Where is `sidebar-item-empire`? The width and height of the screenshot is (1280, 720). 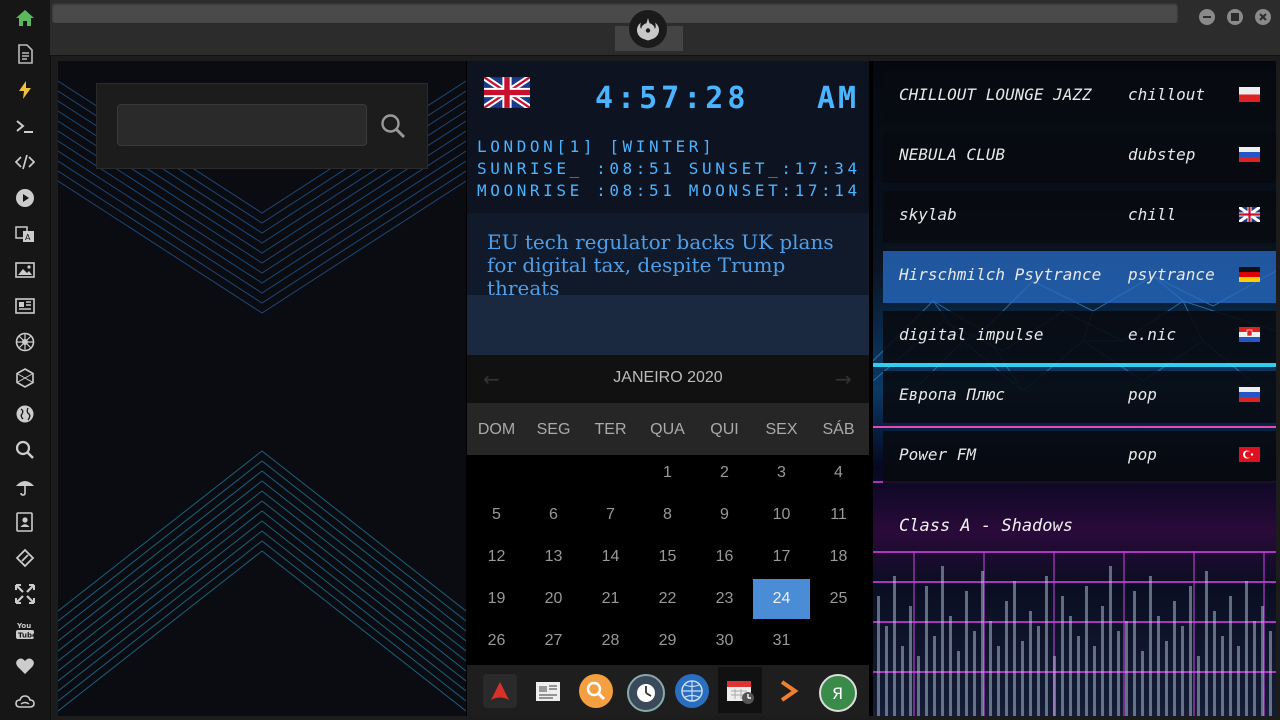
sidebar-item-empire is located at coordinates (25, 342).